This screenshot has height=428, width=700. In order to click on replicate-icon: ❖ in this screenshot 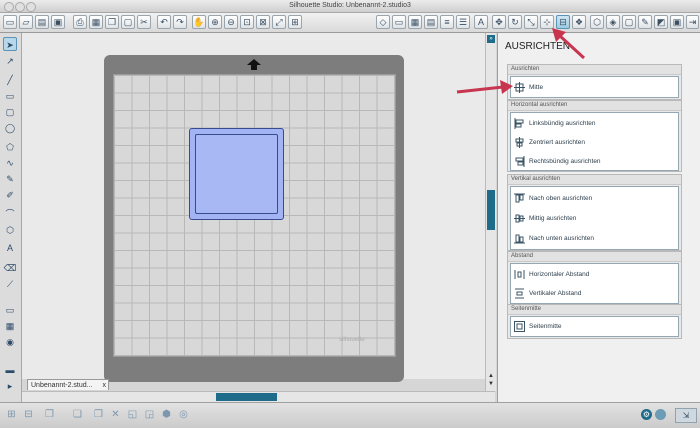, I will do `click(579, 22)`.